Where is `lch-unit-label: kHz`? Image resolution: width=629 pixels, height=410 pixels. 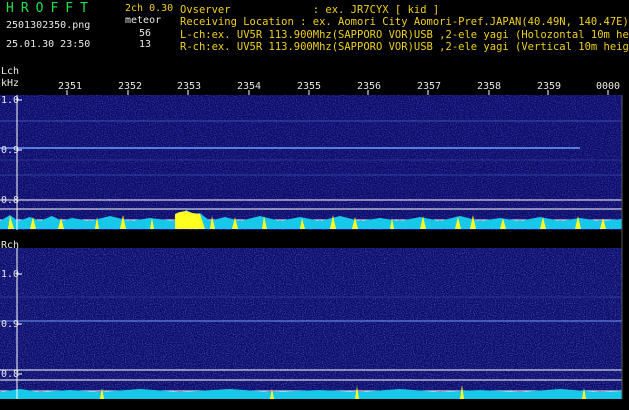 lch-unit-label: kHz is located at coordinates (10, 83).